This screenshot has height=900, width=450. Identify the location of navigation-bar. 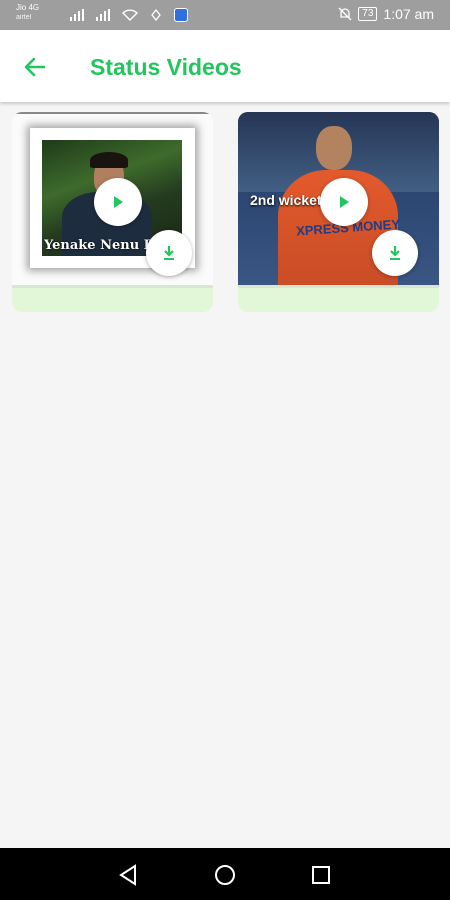
(225, 874).